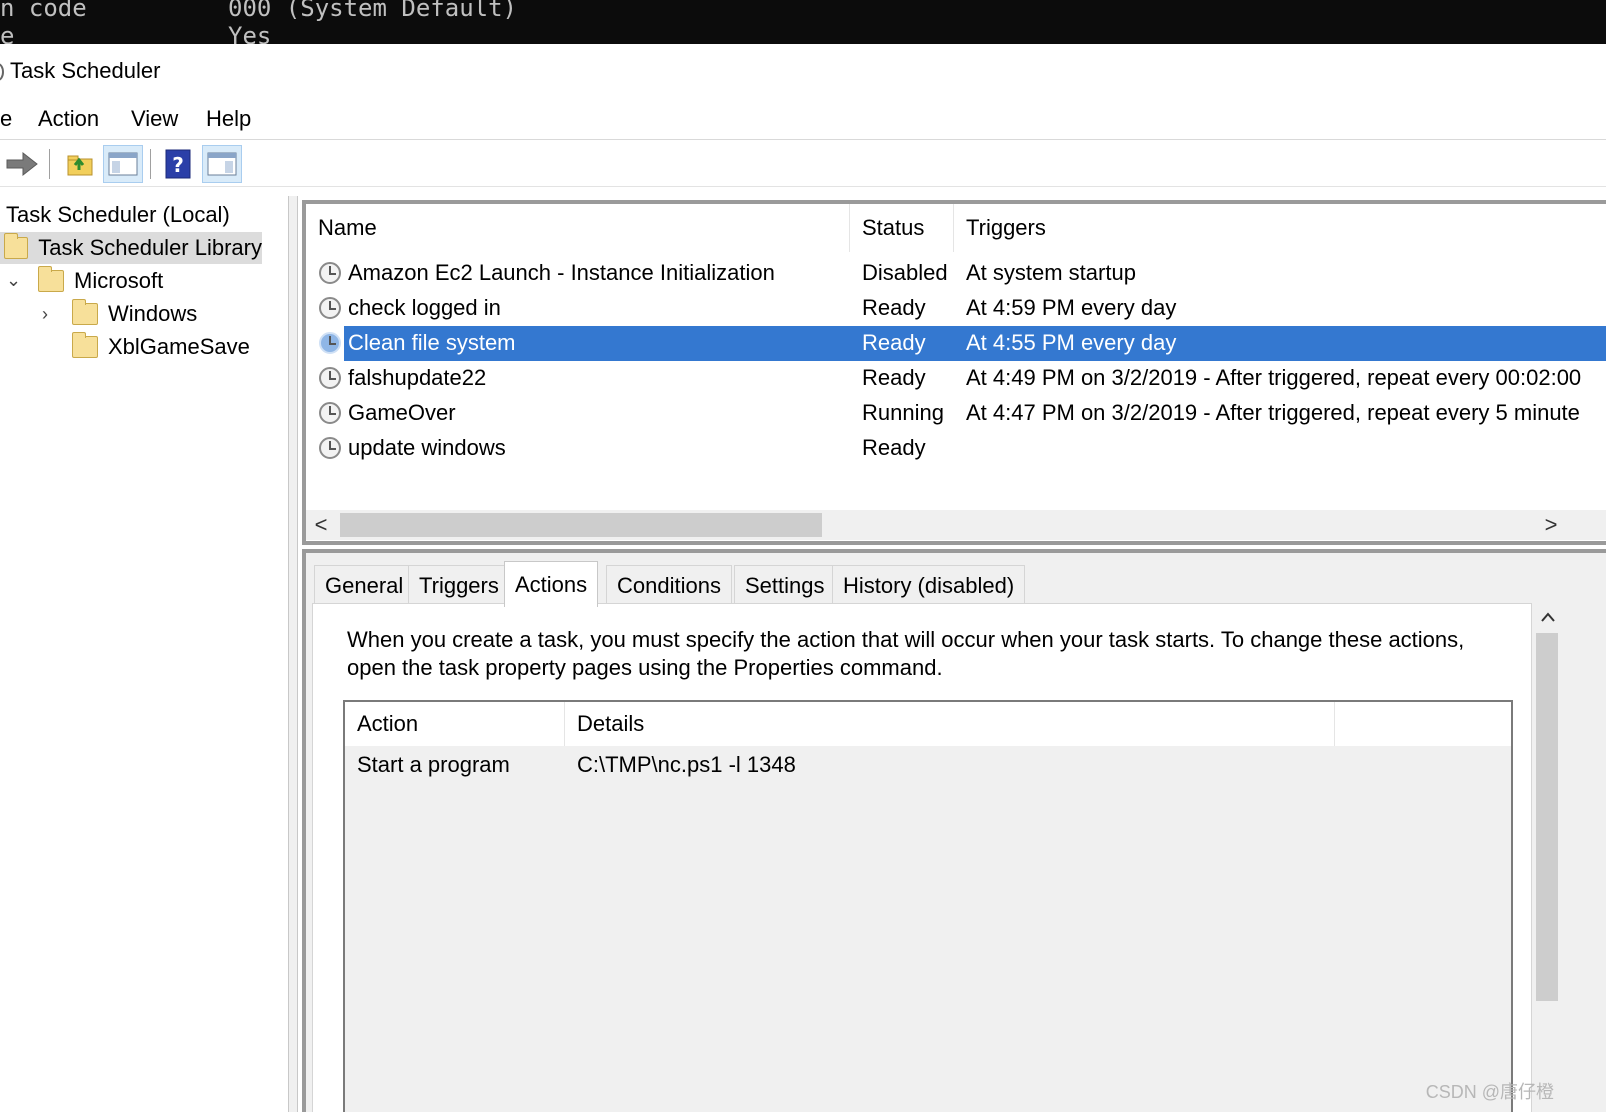 This screenshot has width=1606, height=1112. I want to click on watermark: CSDN @唐仔橙, so click(1489, 1092).